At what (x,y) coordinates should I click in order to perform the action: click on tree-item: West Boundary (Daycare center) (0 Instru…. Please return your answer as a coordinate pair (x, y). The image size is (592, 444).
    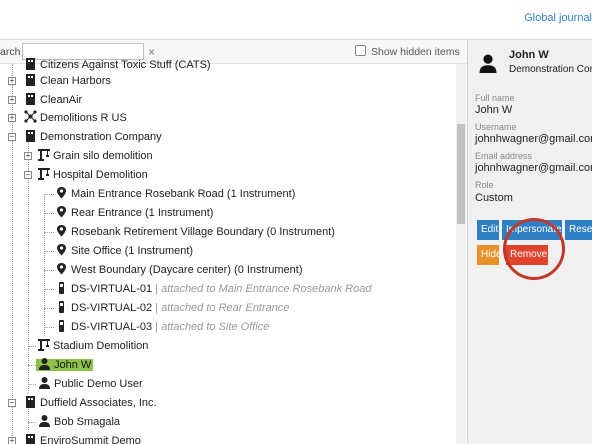
    Looking at the image, I should click on (179, 270).